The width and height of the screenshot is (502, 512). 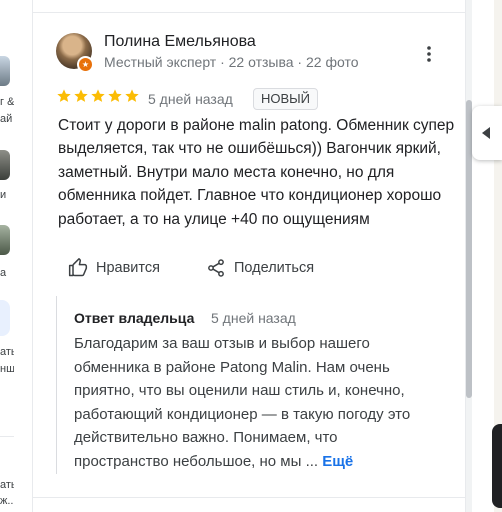 What do you see at coordinates (134, 318) in the screenshot?
I see `owner-reply-title: Ответ владельца` at bounding box center [134, 318].